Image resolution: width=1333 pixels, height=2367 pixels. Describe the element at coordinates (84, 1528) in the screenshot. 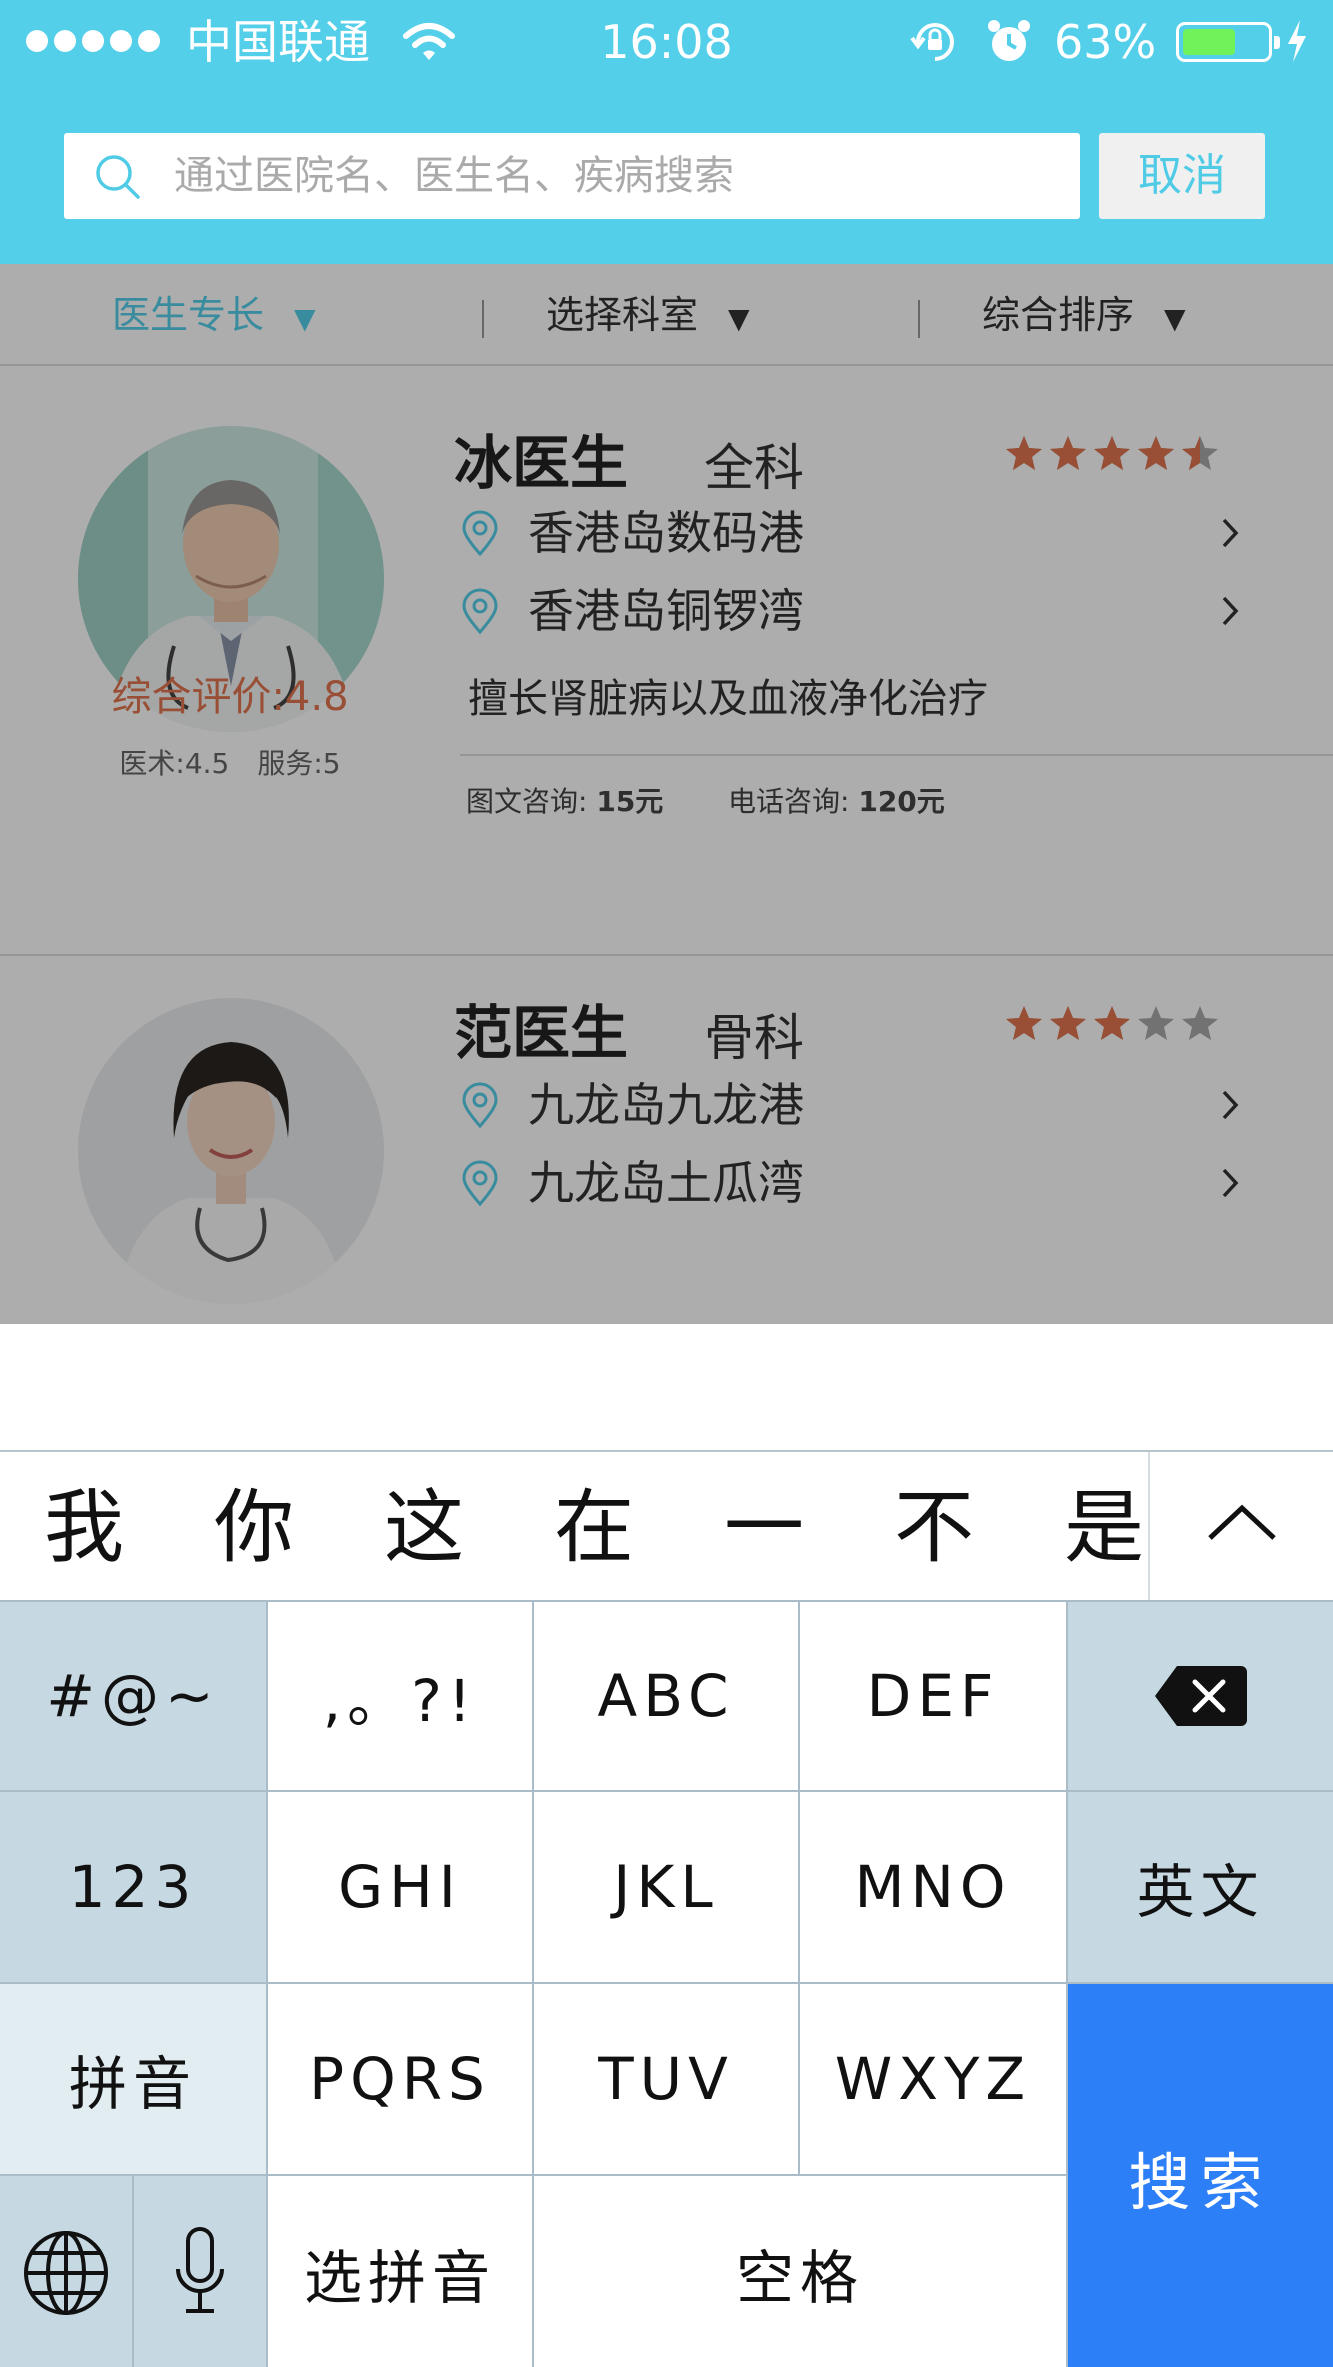

I see `candidate-word: 我` at that location.